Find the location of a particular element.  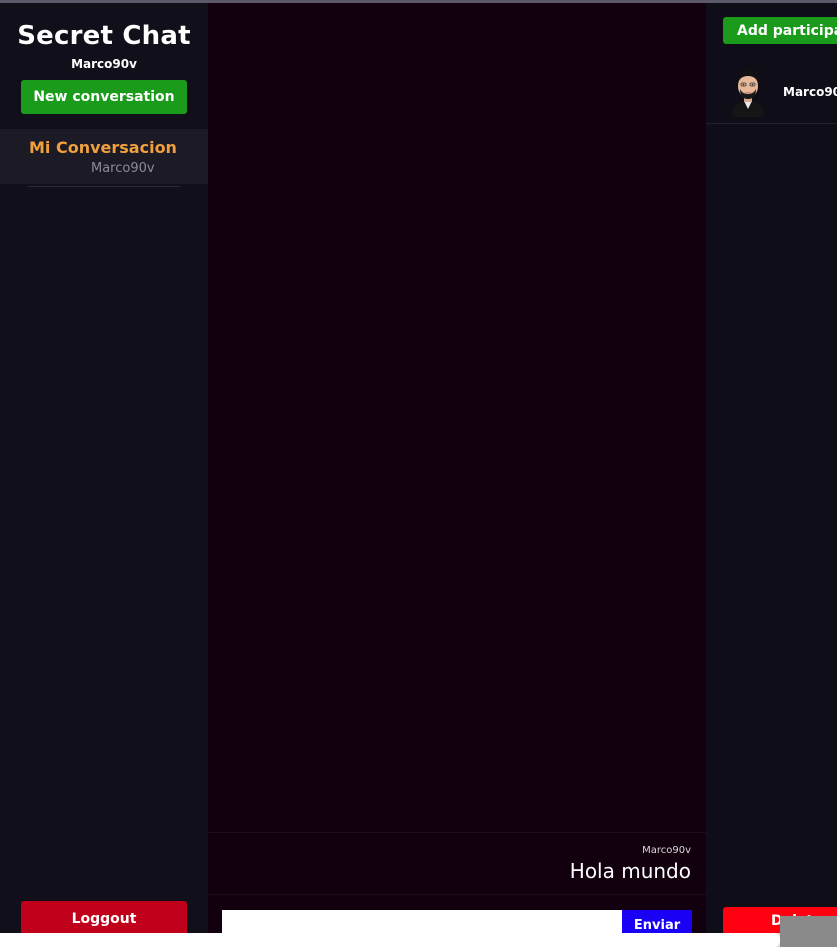

logout-button: Loggout is located at coordinates (104, 918).